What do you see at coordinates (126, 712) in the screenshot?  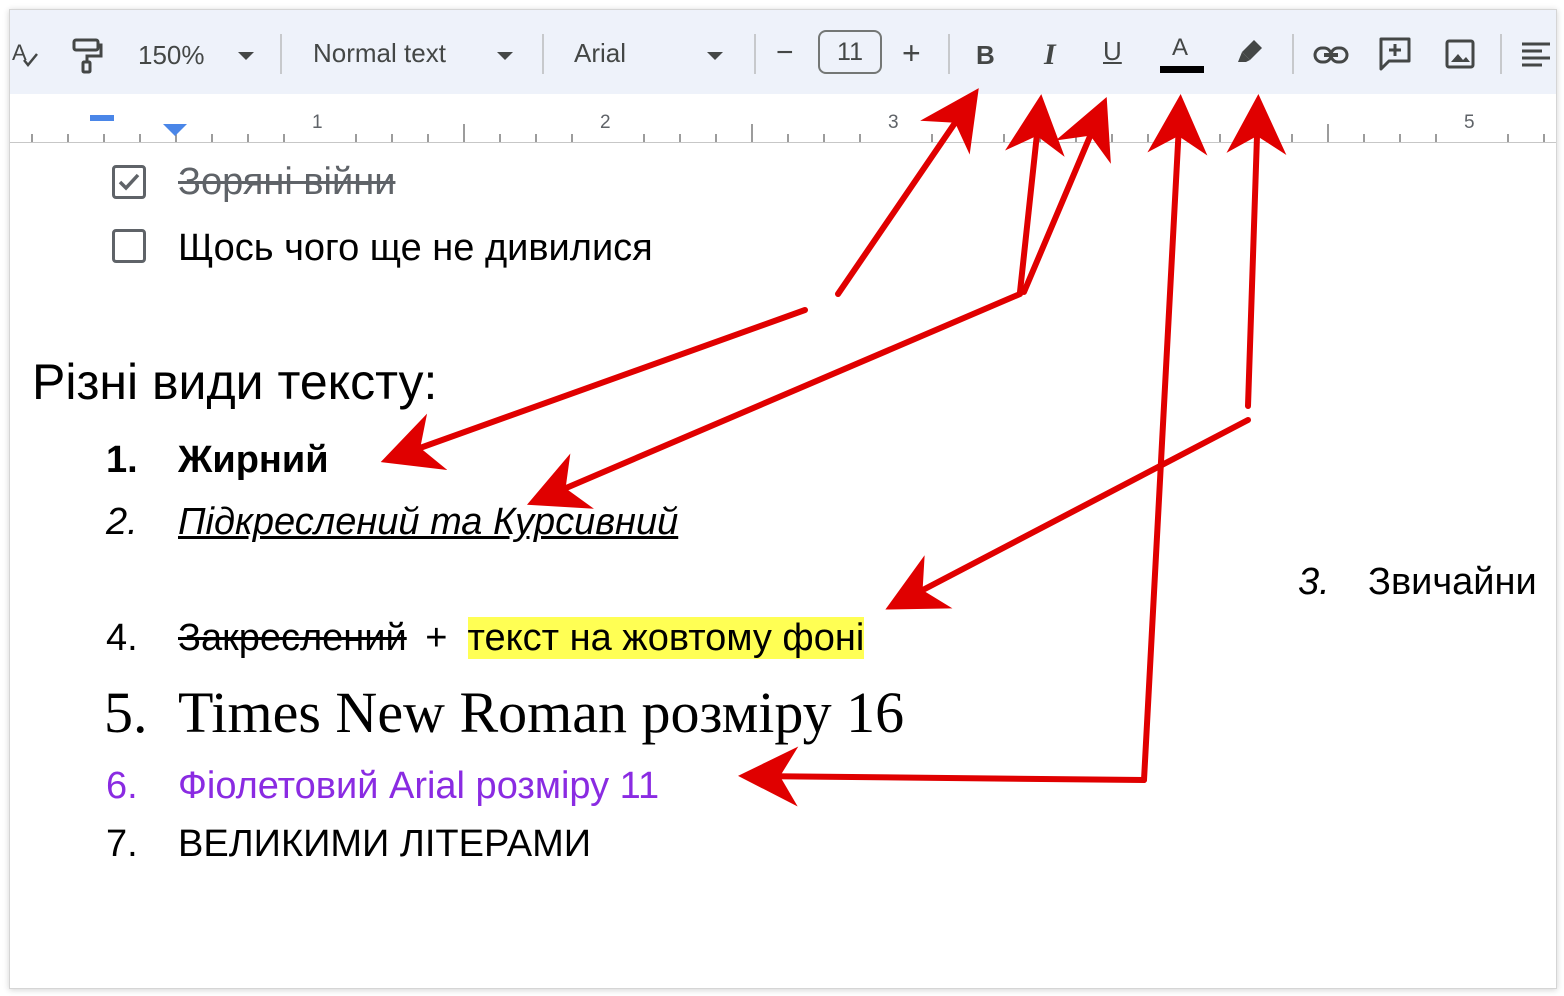 I see `list-number-5: 5.` at bounding box center [126, 712].